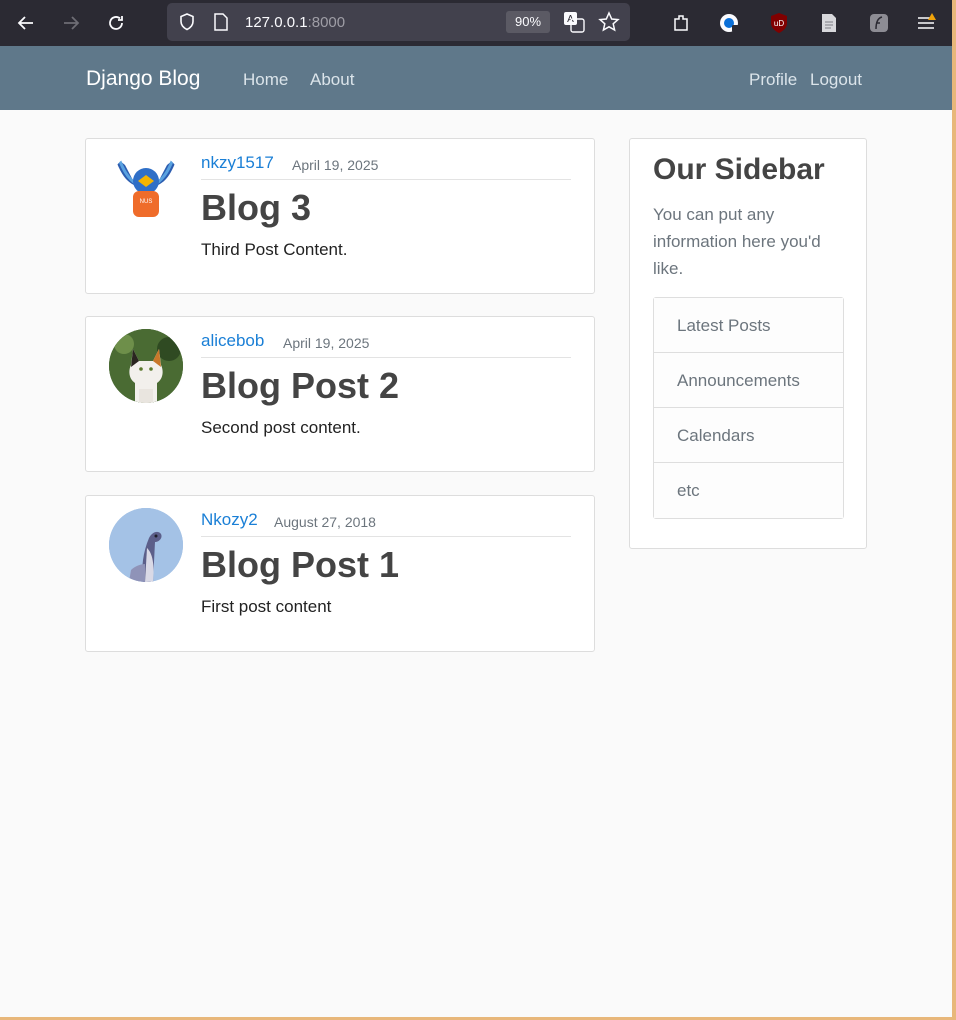 Image resolution: width=956 pixels, height=1020 pixels. Describe the element at coordinates (265, 80) in the screenshot. I see `nav-home-link: Home` at that location.